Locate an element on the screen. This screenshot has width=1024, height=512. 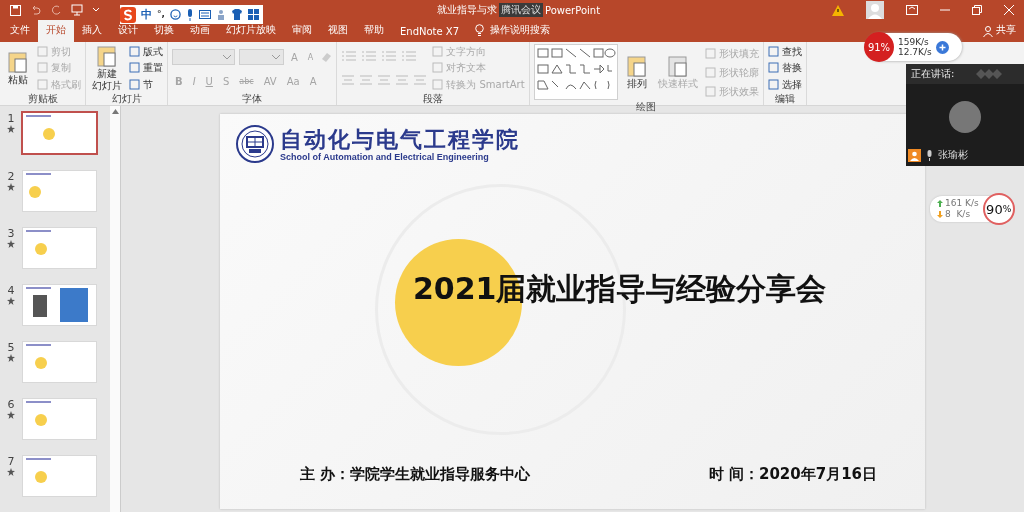
eraser-icon is located at coordinates (326, 57).